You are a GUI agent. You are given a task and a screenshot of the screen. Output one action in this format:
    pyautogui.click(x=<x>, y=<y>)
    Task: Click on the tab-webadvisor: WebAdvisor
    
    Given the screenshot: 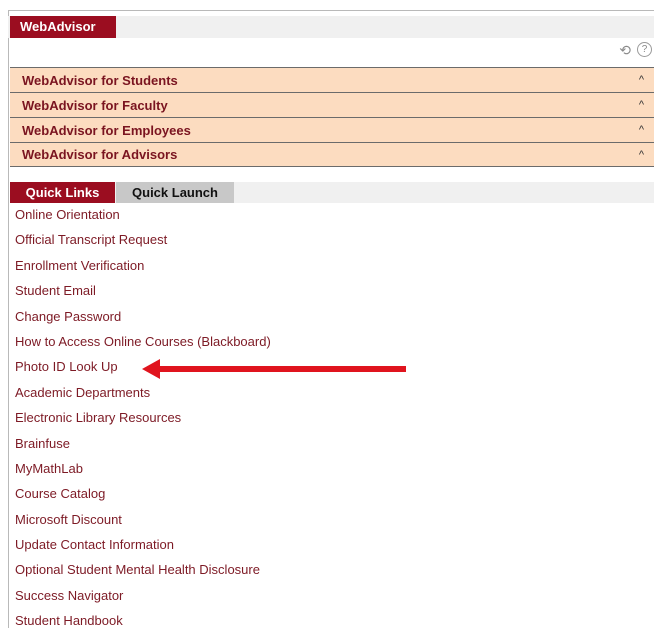 What is the action you would take?
    pyautogui.click(x=63, y=27)
    